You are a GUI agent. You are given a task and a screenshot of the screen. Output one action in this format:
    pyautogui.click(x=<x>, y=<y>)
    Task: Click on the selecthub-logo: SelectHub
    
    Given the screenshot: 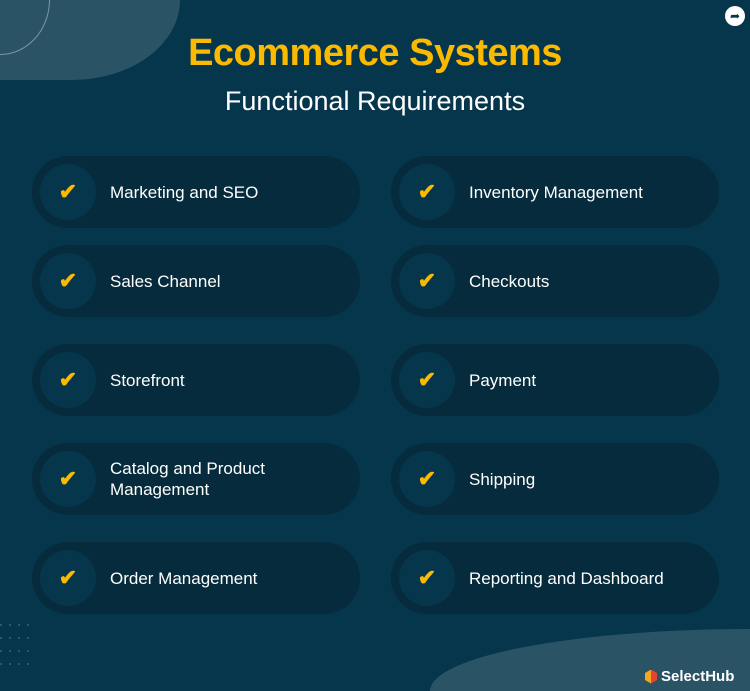 What is the action you would take?
    pyautogui.click(x=689, y=676)
    